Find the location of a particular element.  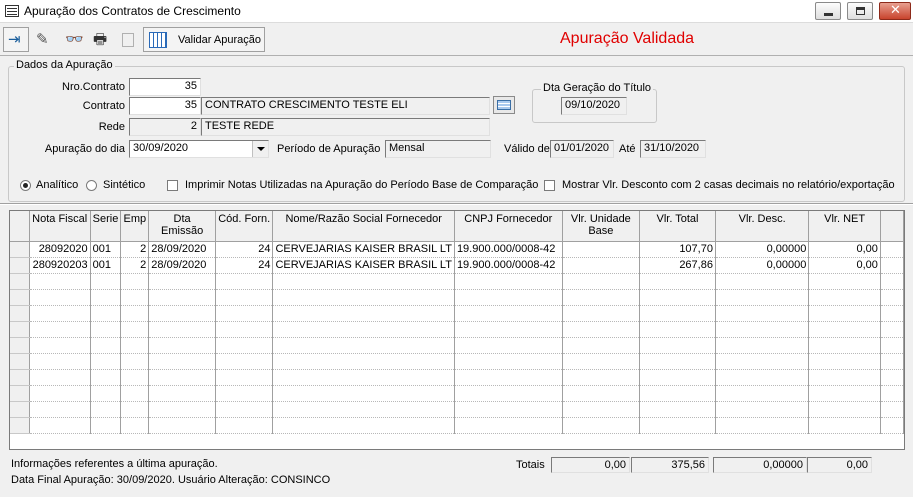

clear-button: ✎ is located at coordinates (44, 39).